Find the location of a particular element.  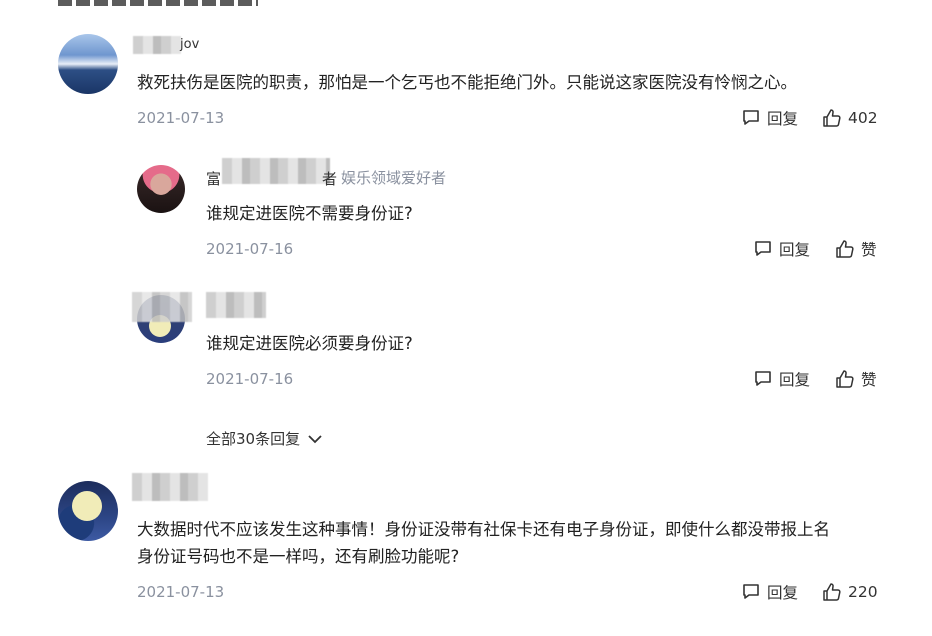

like-count: 402 is located at coordinates (863, 118).